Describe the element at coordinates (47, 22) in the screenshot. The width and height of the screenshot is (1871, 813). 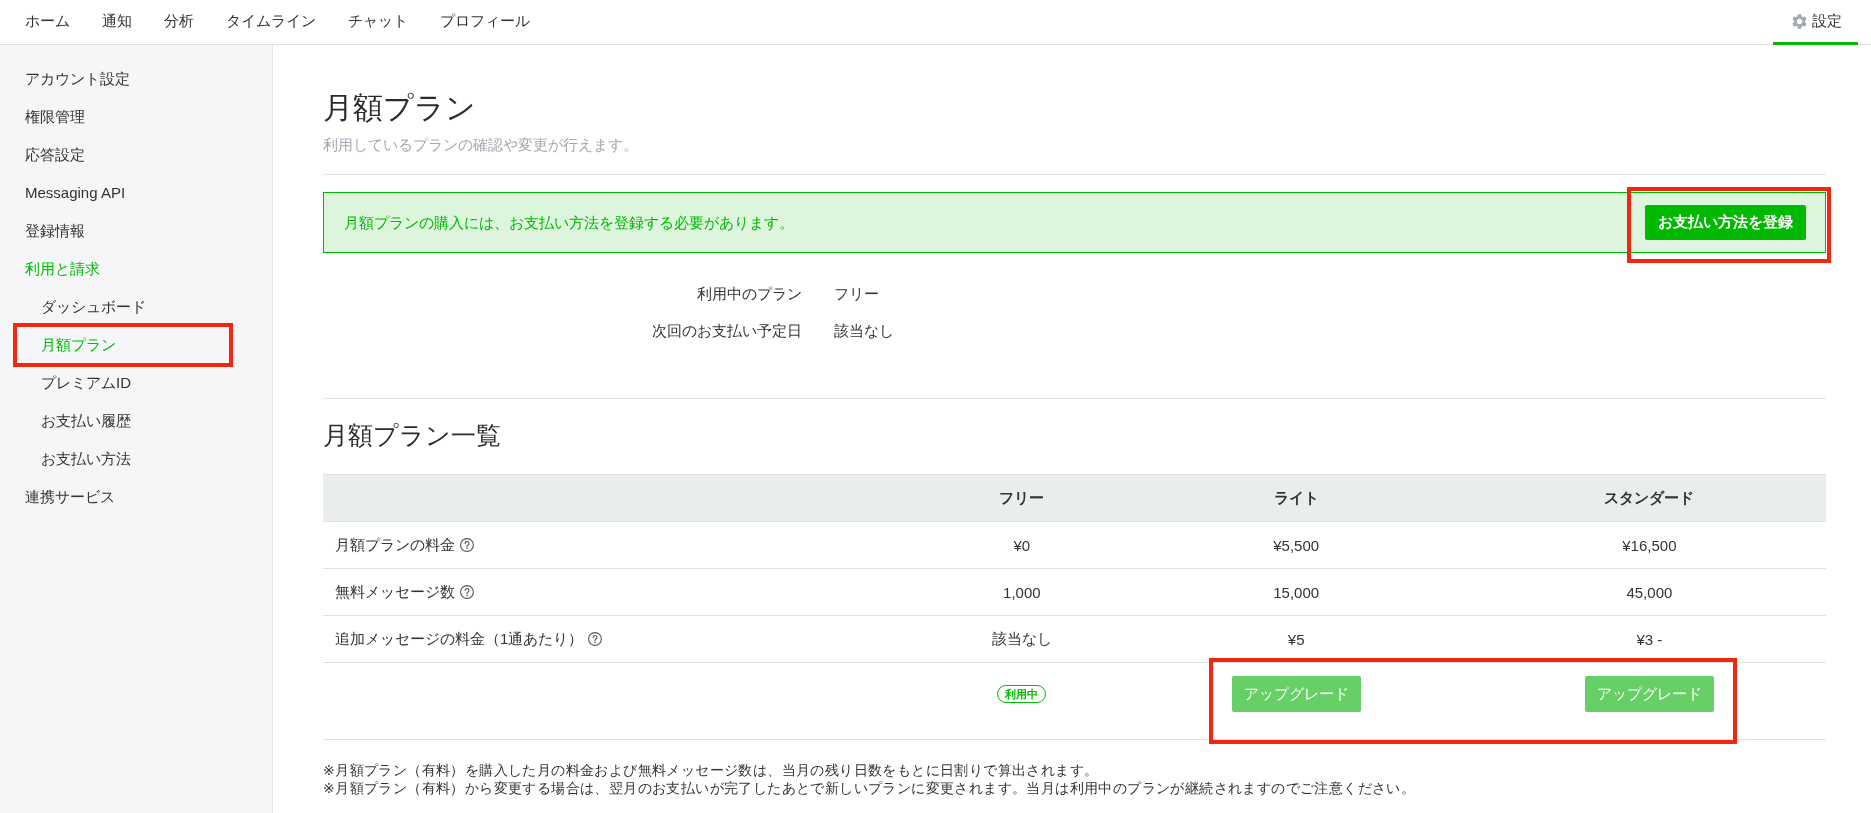
I see `nav-tab: ホーム` at that location.